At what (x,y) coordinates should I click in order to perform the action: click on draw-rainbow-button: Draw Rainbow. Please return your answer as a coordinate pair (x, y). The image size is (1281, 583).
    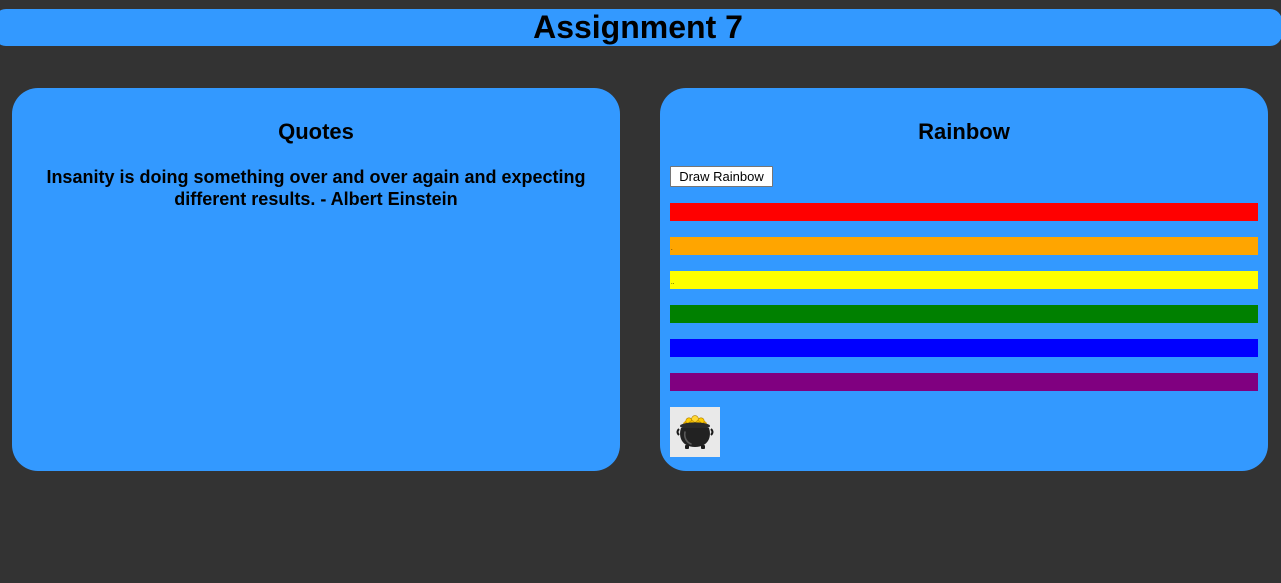
    Looking at the image, I should click on (721, 176).